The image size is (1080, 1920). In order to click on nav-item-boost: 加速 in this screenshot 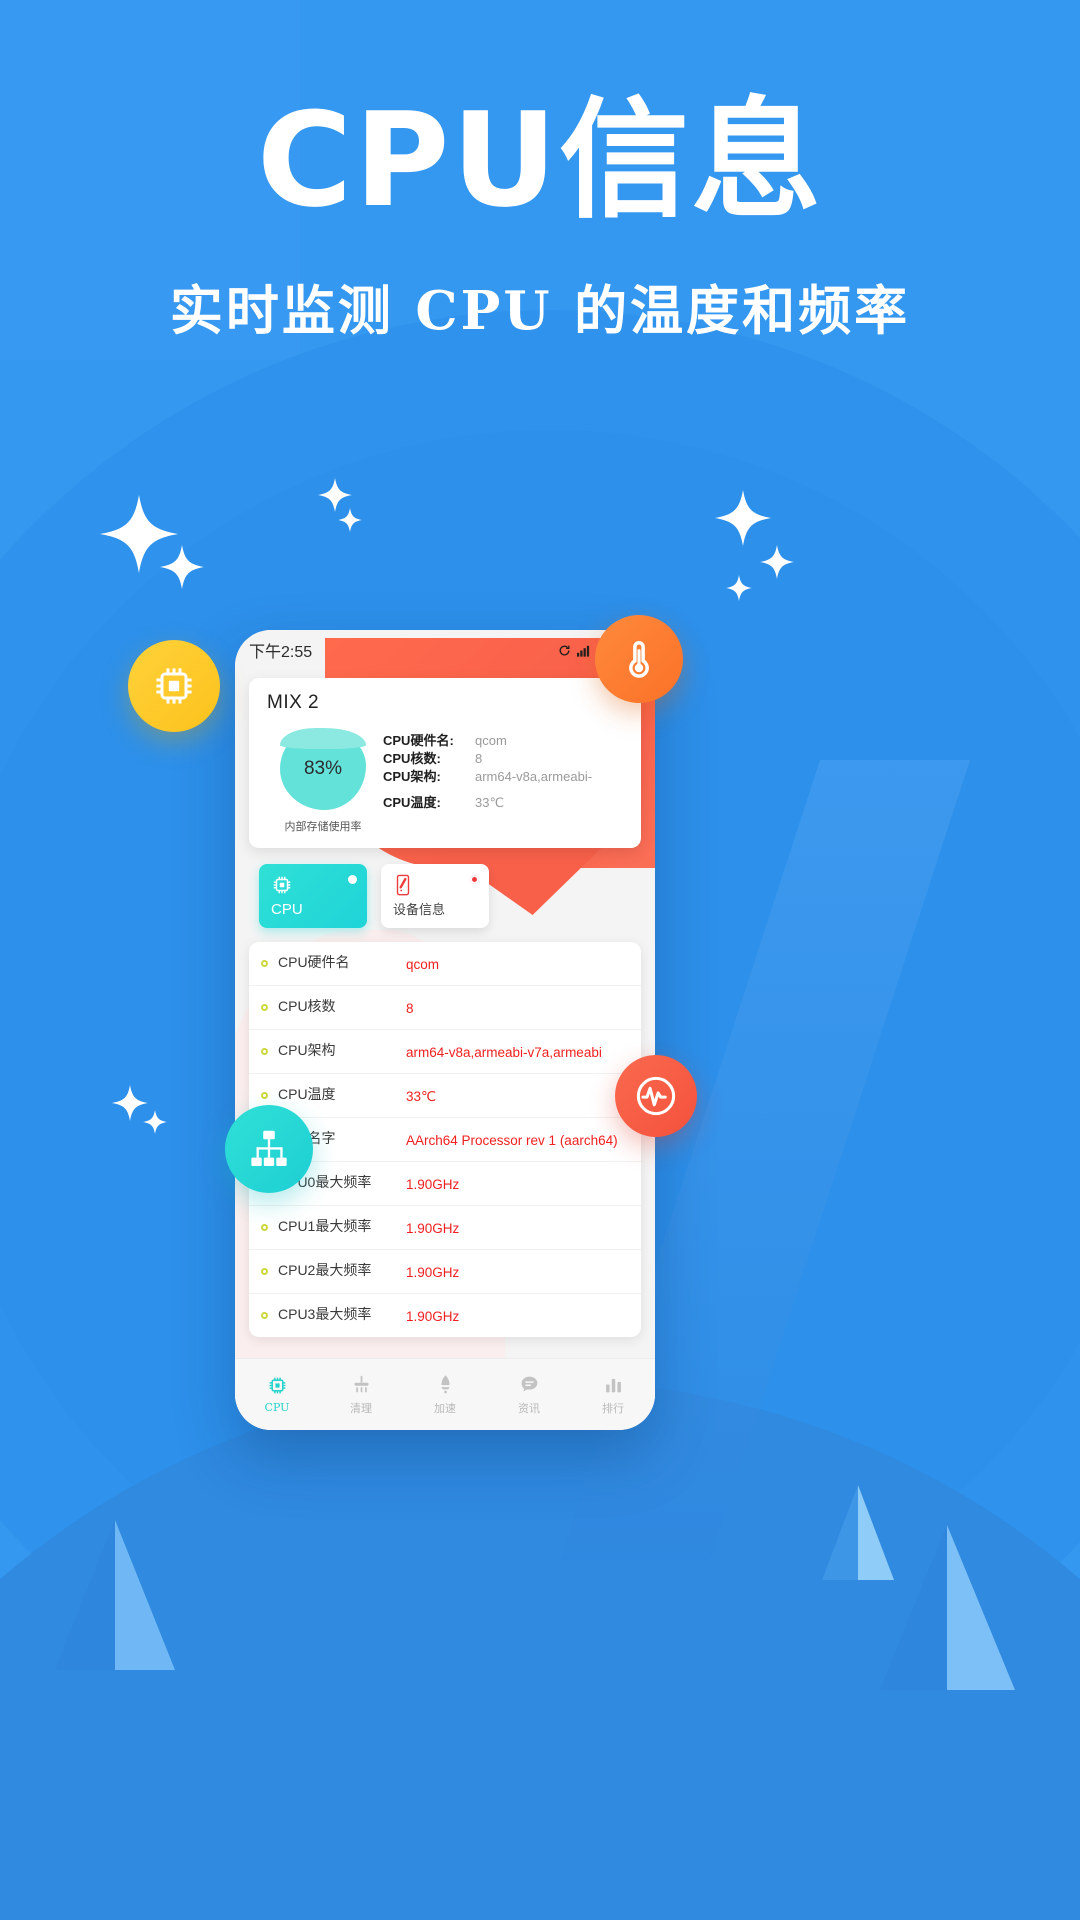, I will do `click(445, 1395)`.